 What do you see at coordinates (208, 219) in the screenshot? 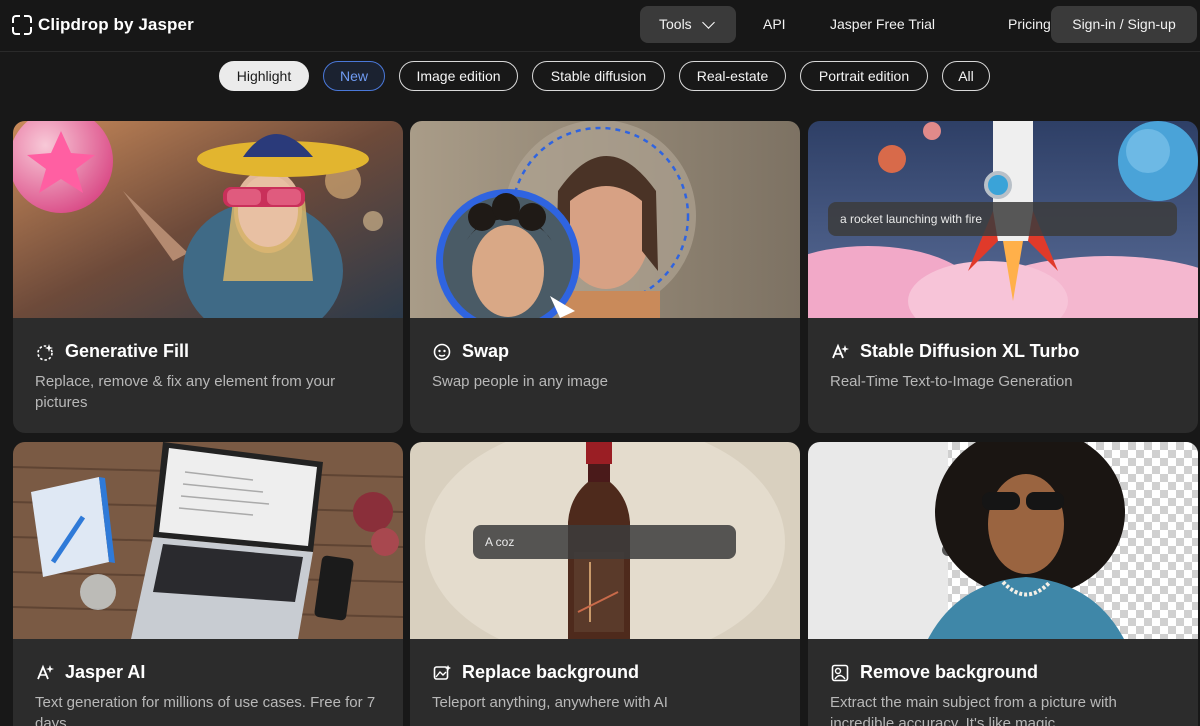
I see `generative-fill-preview-image` at bounding box center [208, 219].